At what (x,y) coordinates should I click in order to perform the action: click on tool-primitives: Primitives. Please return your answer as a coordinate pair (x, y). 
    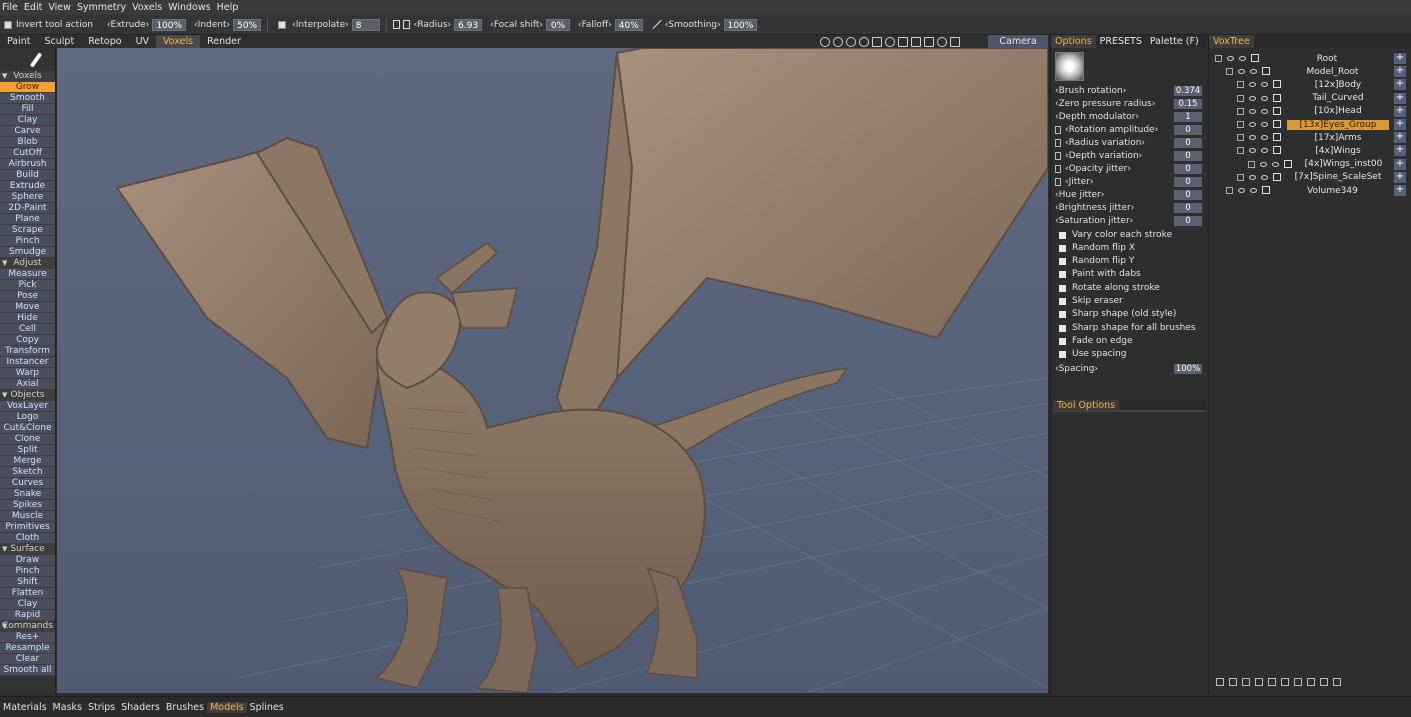
    Looking at the image, I should click on (27, 527).